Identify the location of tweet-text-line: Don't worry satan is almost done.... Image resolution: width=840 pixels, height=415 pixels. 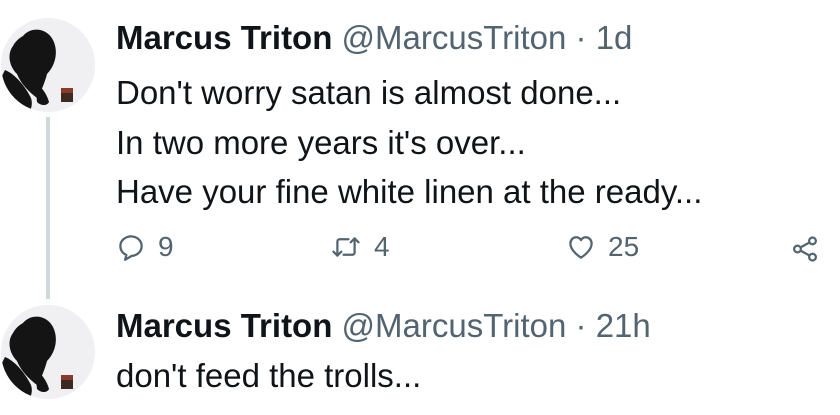
(369, 92).